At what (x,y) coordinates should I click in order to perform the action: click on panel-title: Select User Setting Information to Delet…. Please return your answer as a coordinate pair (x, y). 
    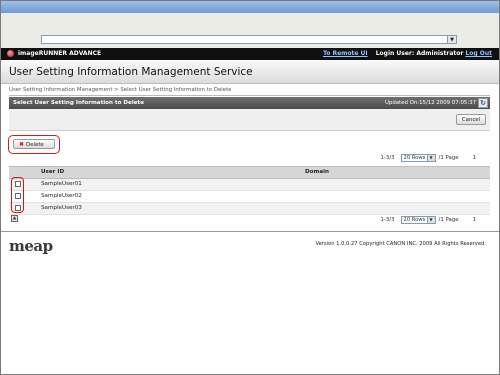
    Looking at the image, I should click on (79, 103).